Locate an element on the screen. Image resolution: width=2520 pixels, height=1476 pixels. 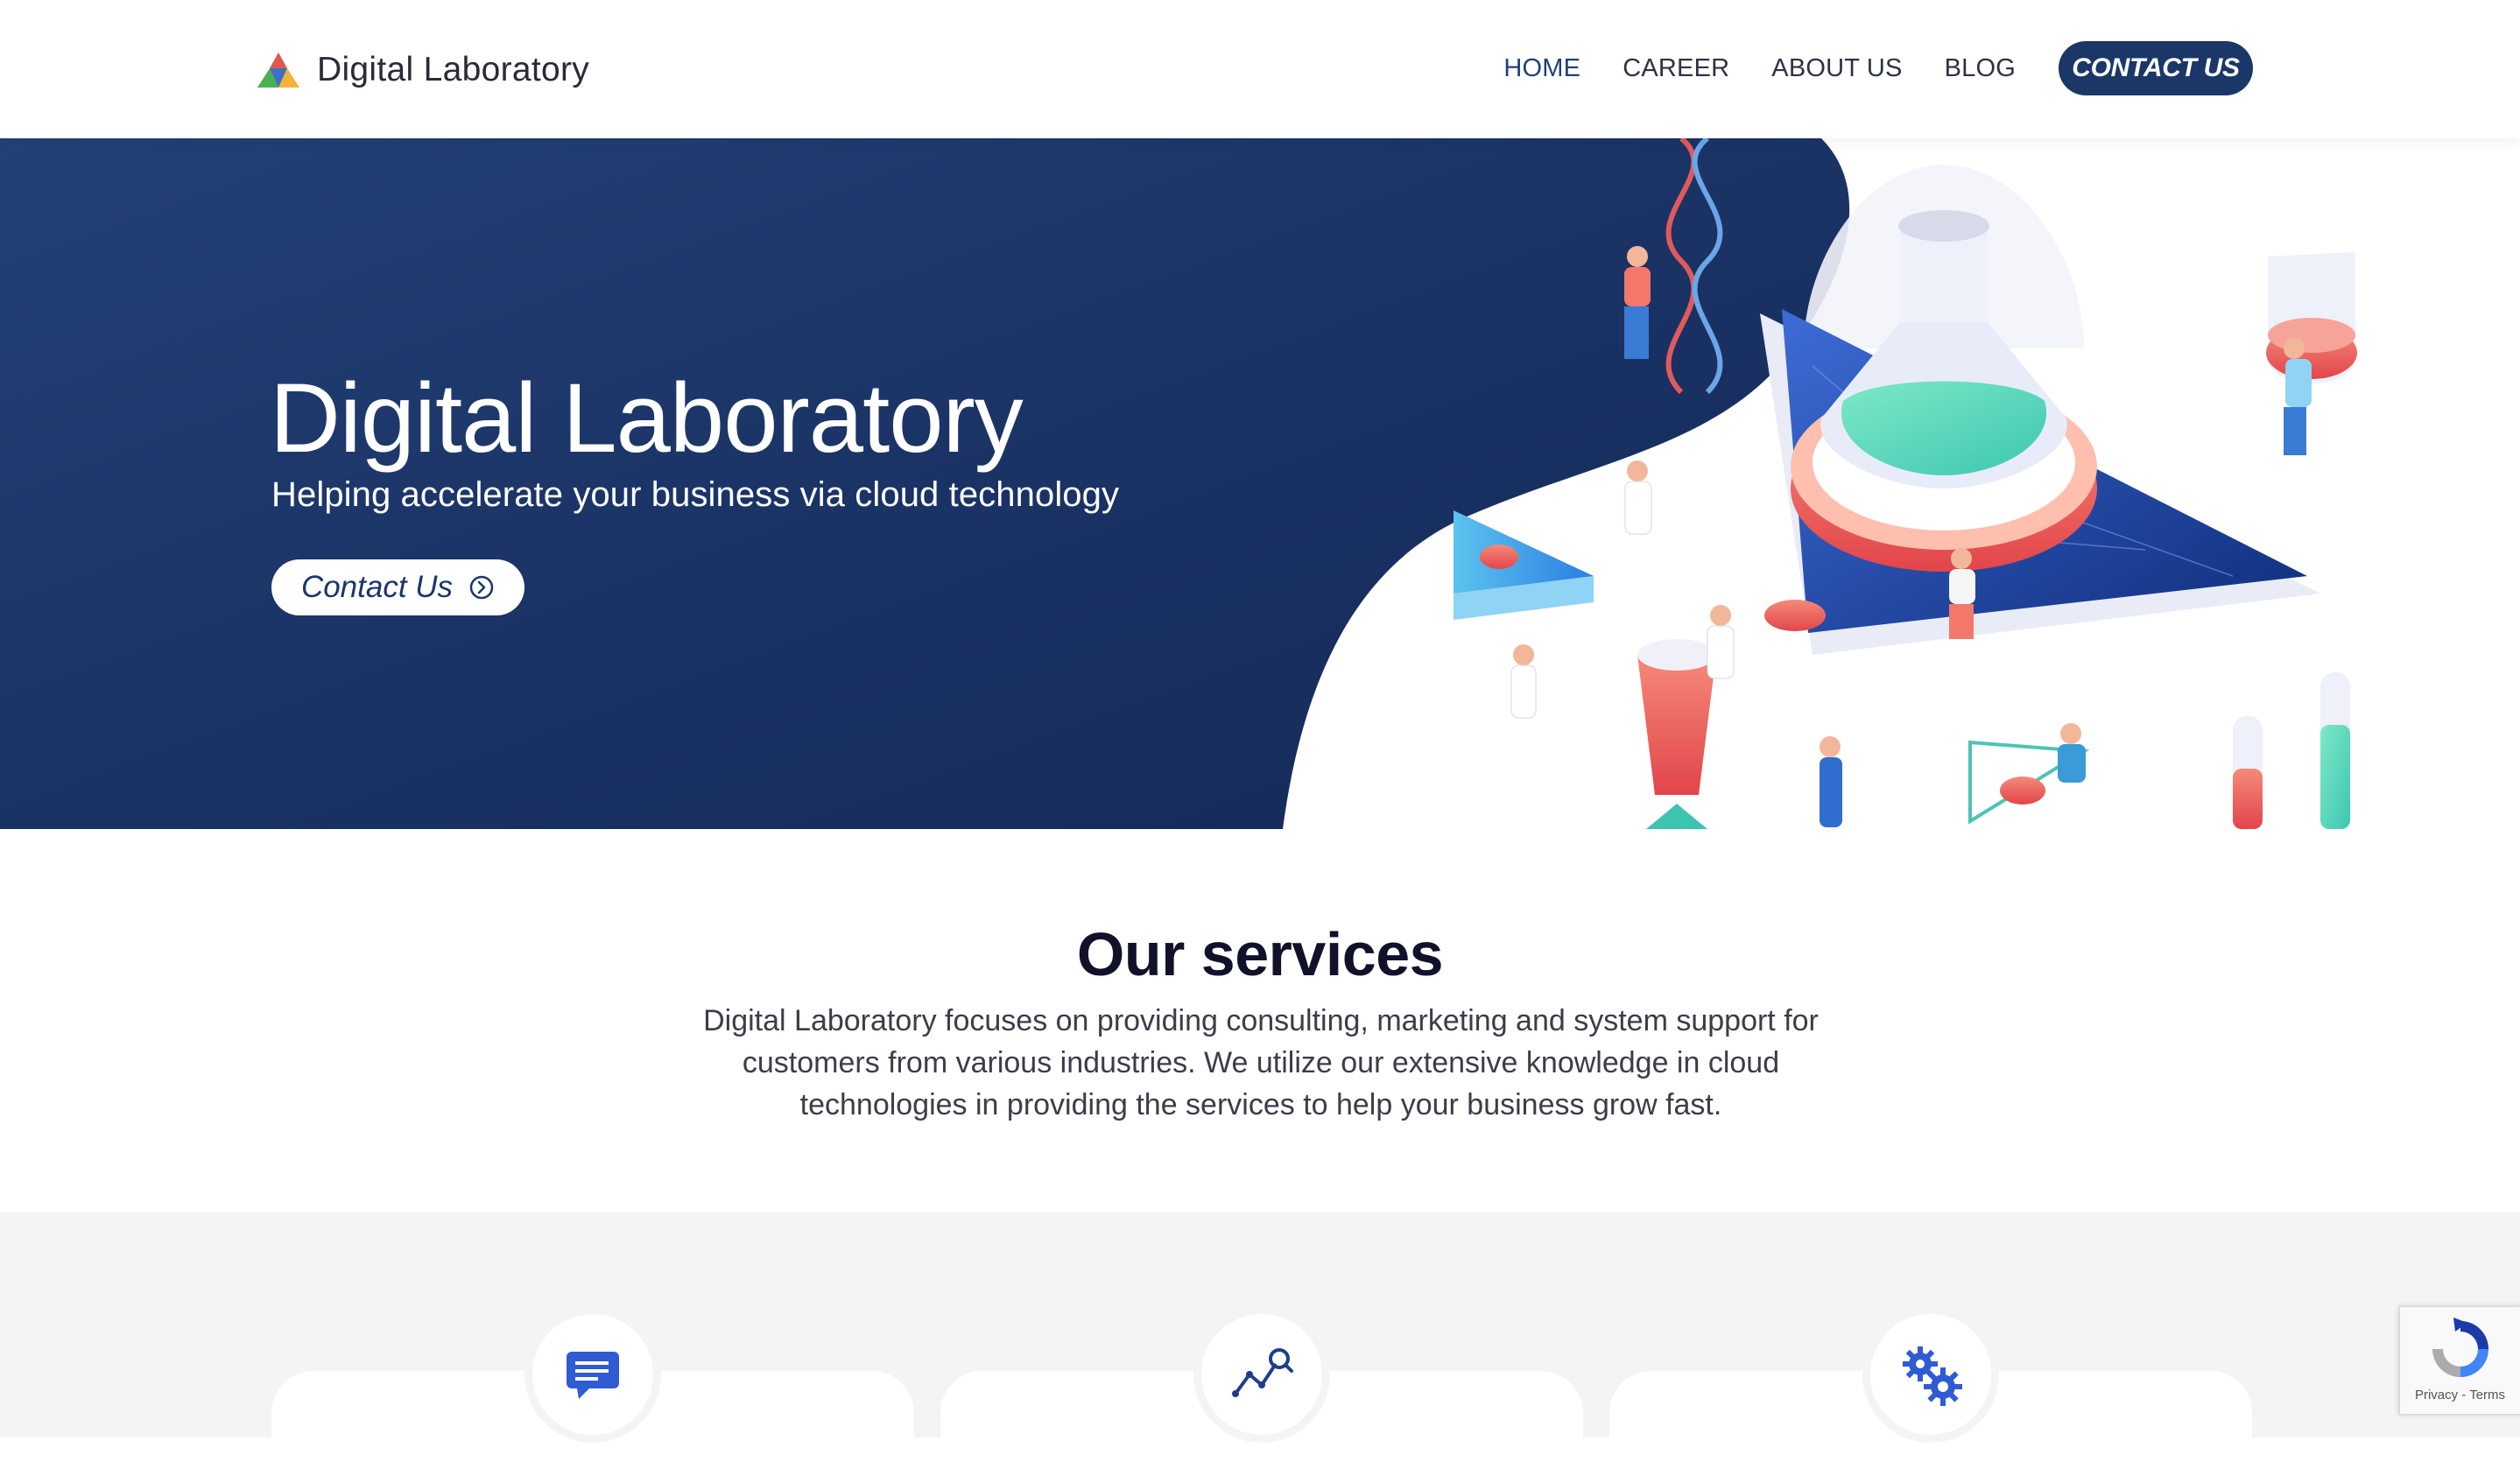
gears-icon is located at coordinates (1932, 1376).